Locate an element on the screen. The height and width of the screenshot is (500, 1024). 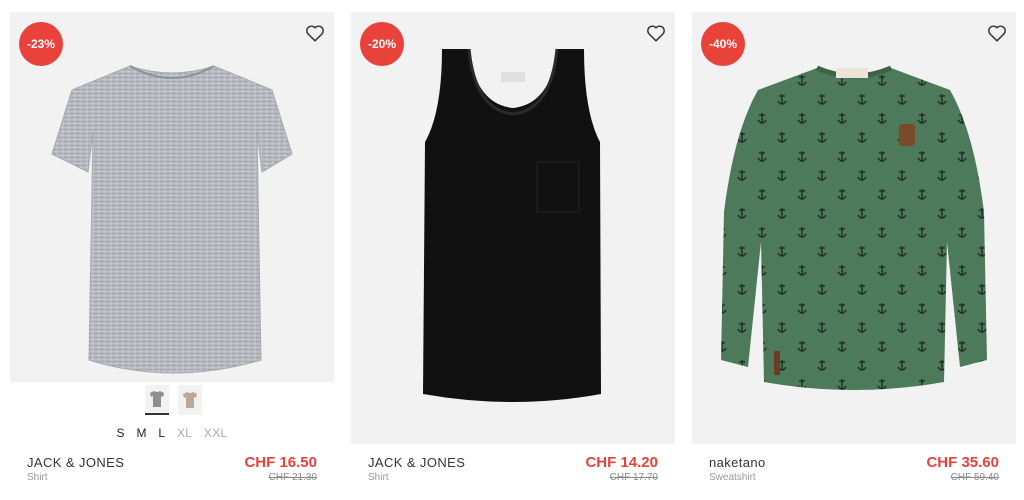
size-list: S M L XL XXL is located at coordinates (172, 433).